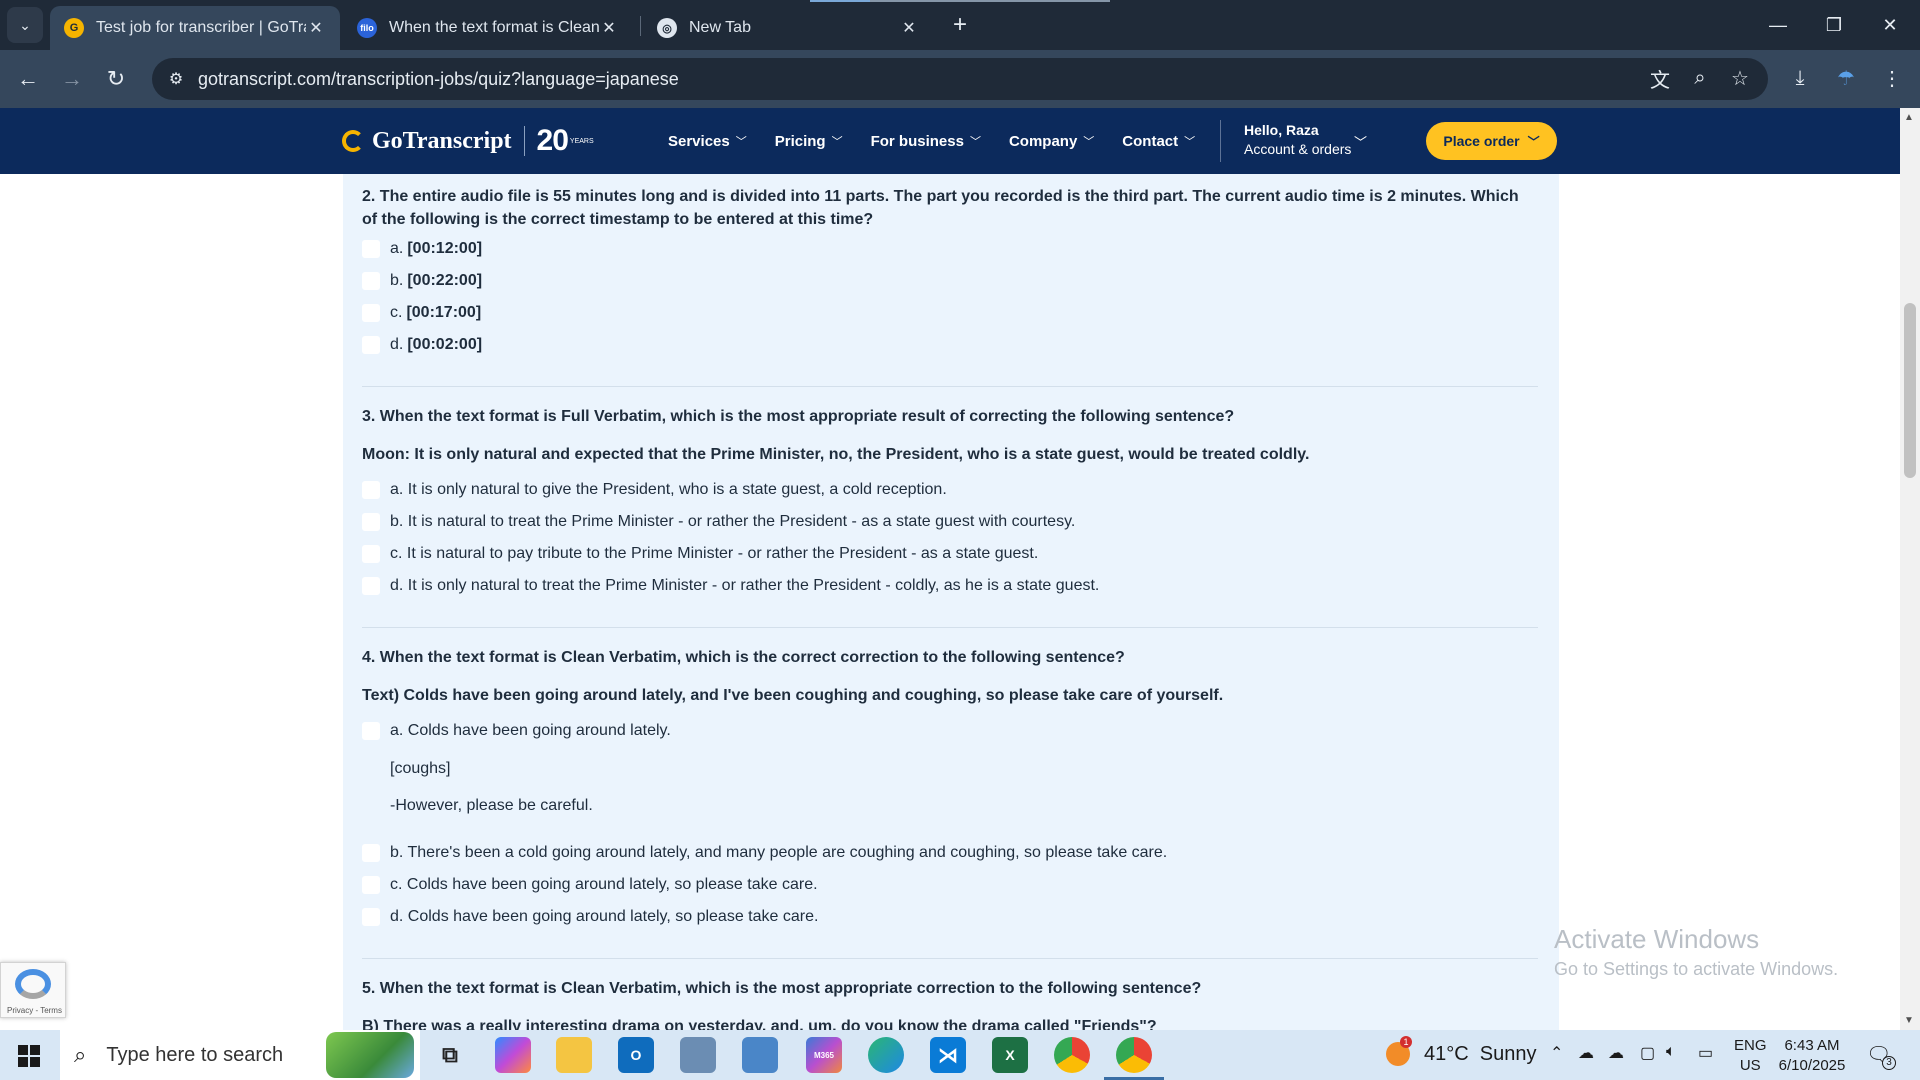 Image resolution: width=1920 pixels, height=1080 pixels. What do you see at coordinates (1297, 139) in the screenshot?
I see `account-menu: Hello, Raza Account & orders` at bounding box center [1297, 139].